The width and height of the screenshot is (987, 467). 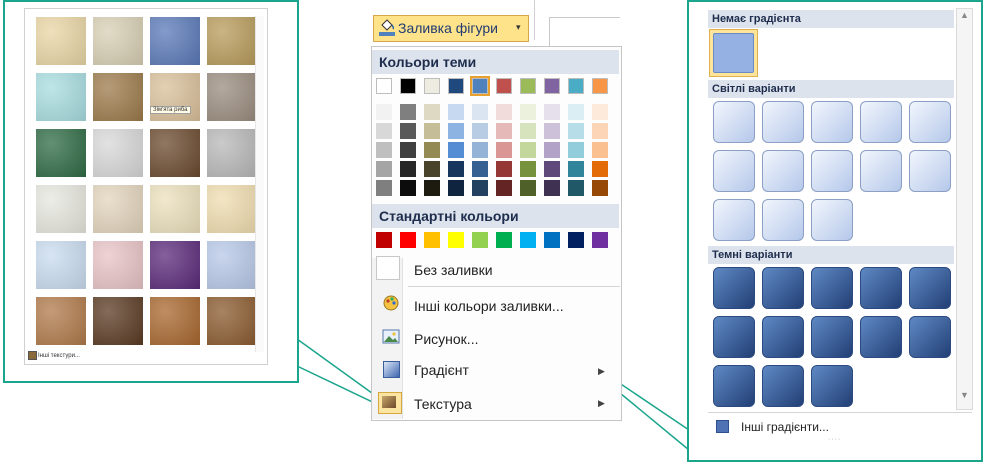 What do you see at coordinates (964, 397) in the screenshot?
I see `scroll-down-icon: ▼` at bounding box center [964, 397].